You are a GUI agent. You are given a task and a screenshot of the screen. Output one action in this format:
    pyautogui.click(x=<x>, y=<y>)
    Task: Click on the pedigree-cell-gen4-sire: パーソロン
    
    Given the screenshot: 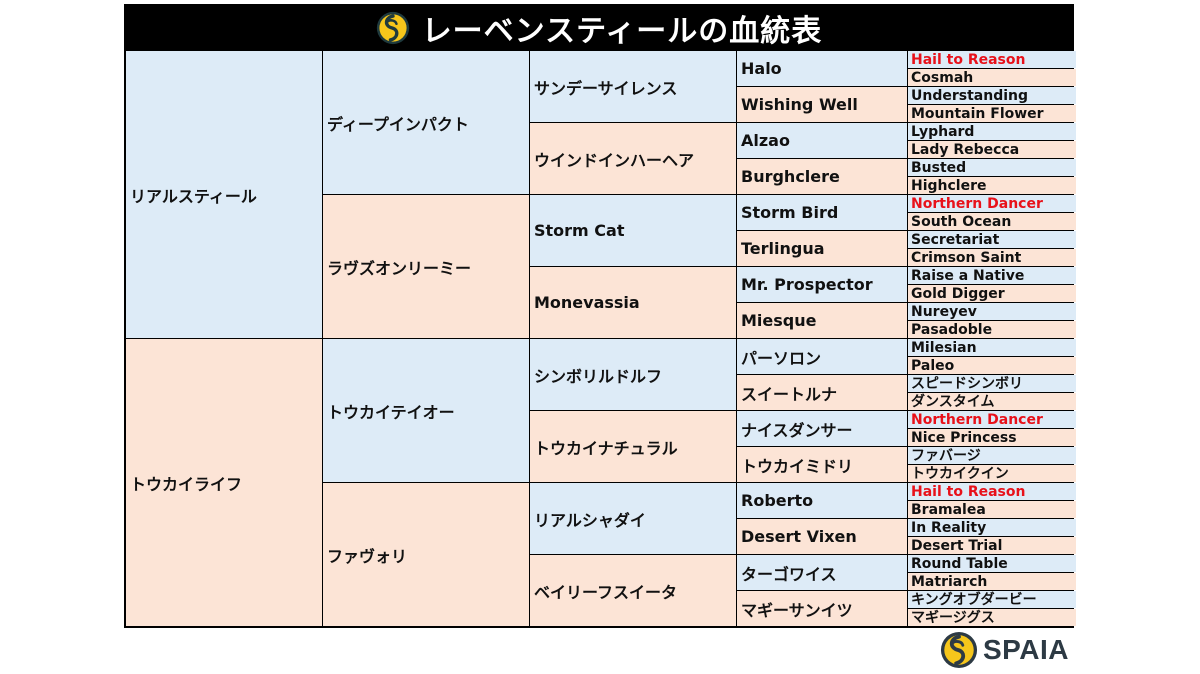 What is the action you would take?
    pyautogui.click(x=822, y=356)
    